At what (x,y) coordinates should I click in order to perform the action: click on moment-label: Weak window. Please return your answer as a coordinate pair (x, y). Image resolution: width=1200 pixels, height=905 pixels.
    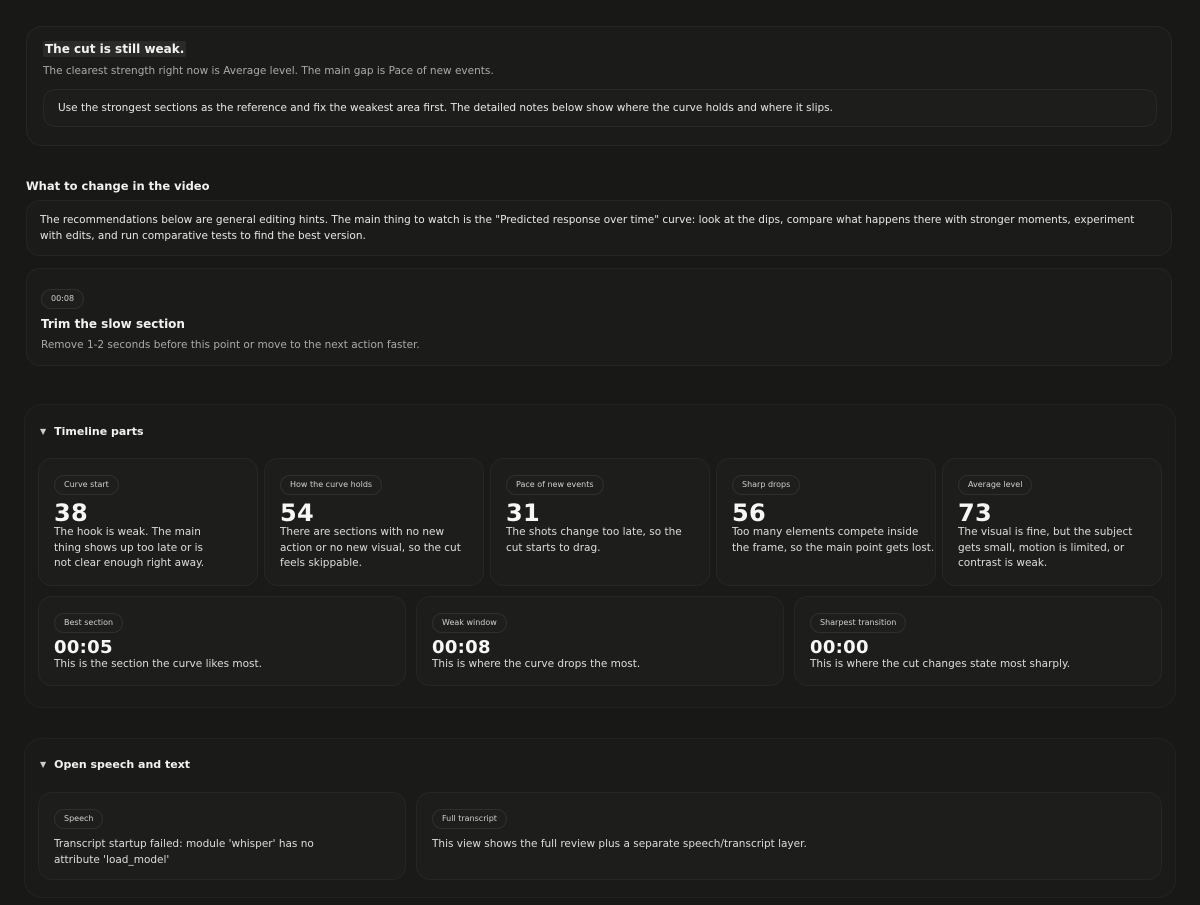
    Looking at the image, I should click on (469, 623).